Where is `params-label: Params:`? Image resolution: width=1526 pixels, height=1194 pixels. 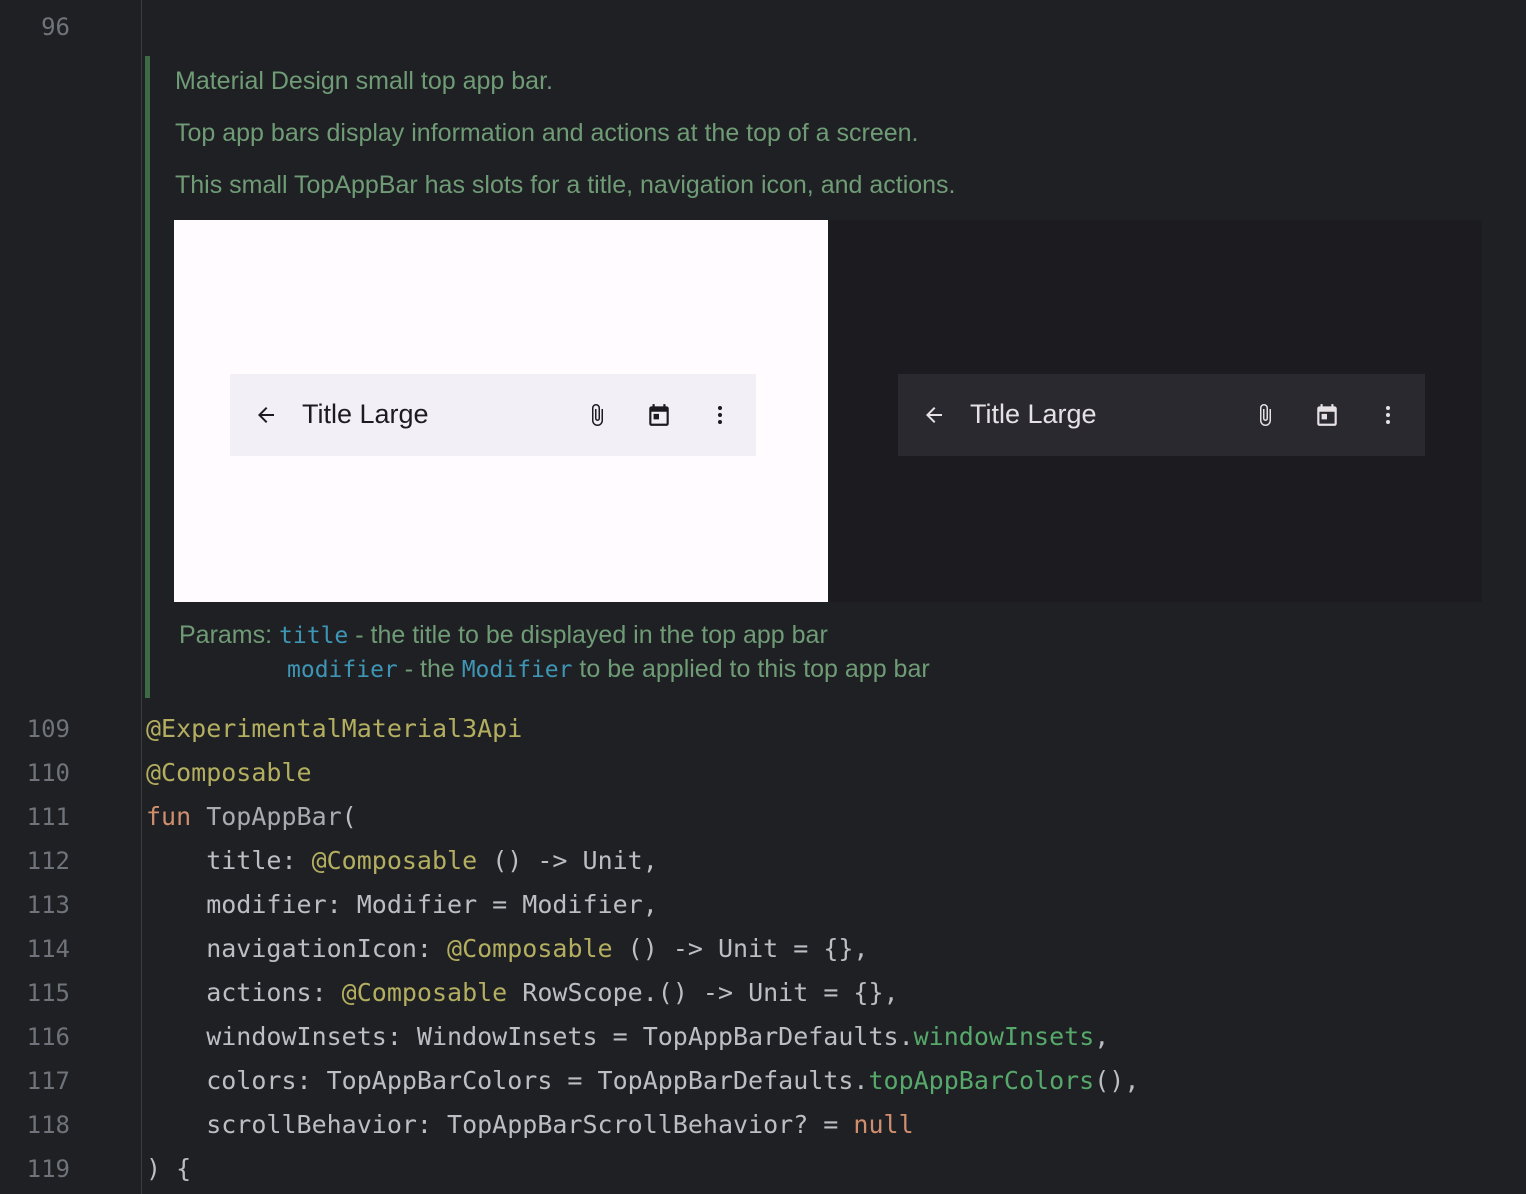 params-label: Params: is located at coordinates (226, 635).